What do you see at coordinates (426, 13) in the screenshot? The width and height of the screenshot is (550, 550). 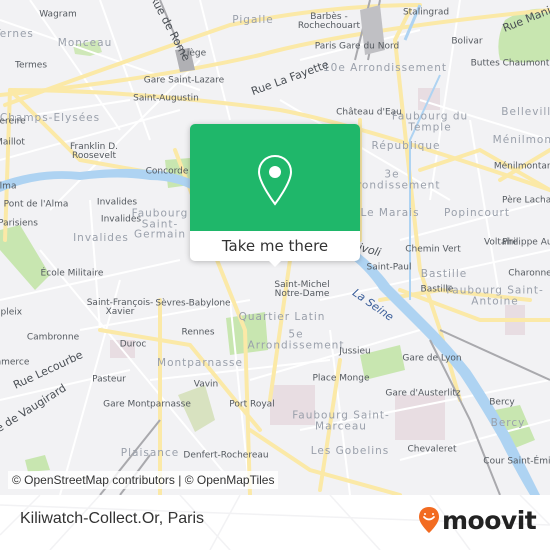 I see `station-label: Stalingrad` at bounding box center [426, 13].